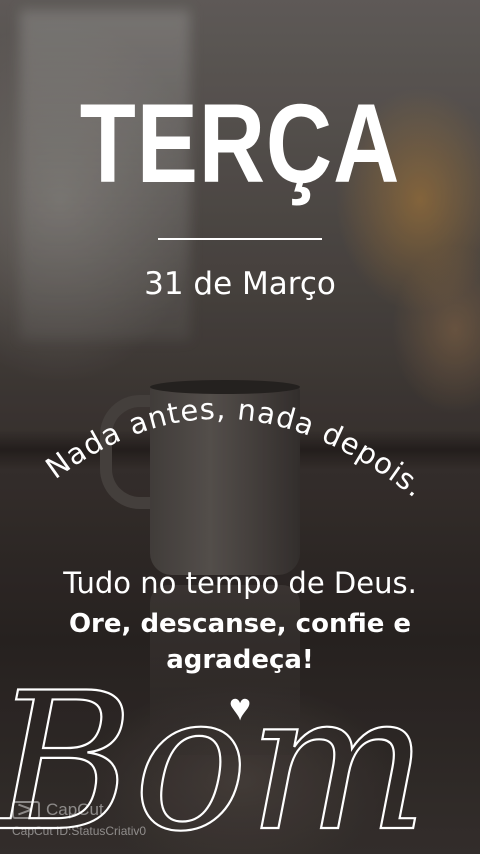  What do you see at coordinates (240, 583) in the screenshot?
I see `faith-line: Tudo no tempo de Deus.` at bounding box center [240, 583].